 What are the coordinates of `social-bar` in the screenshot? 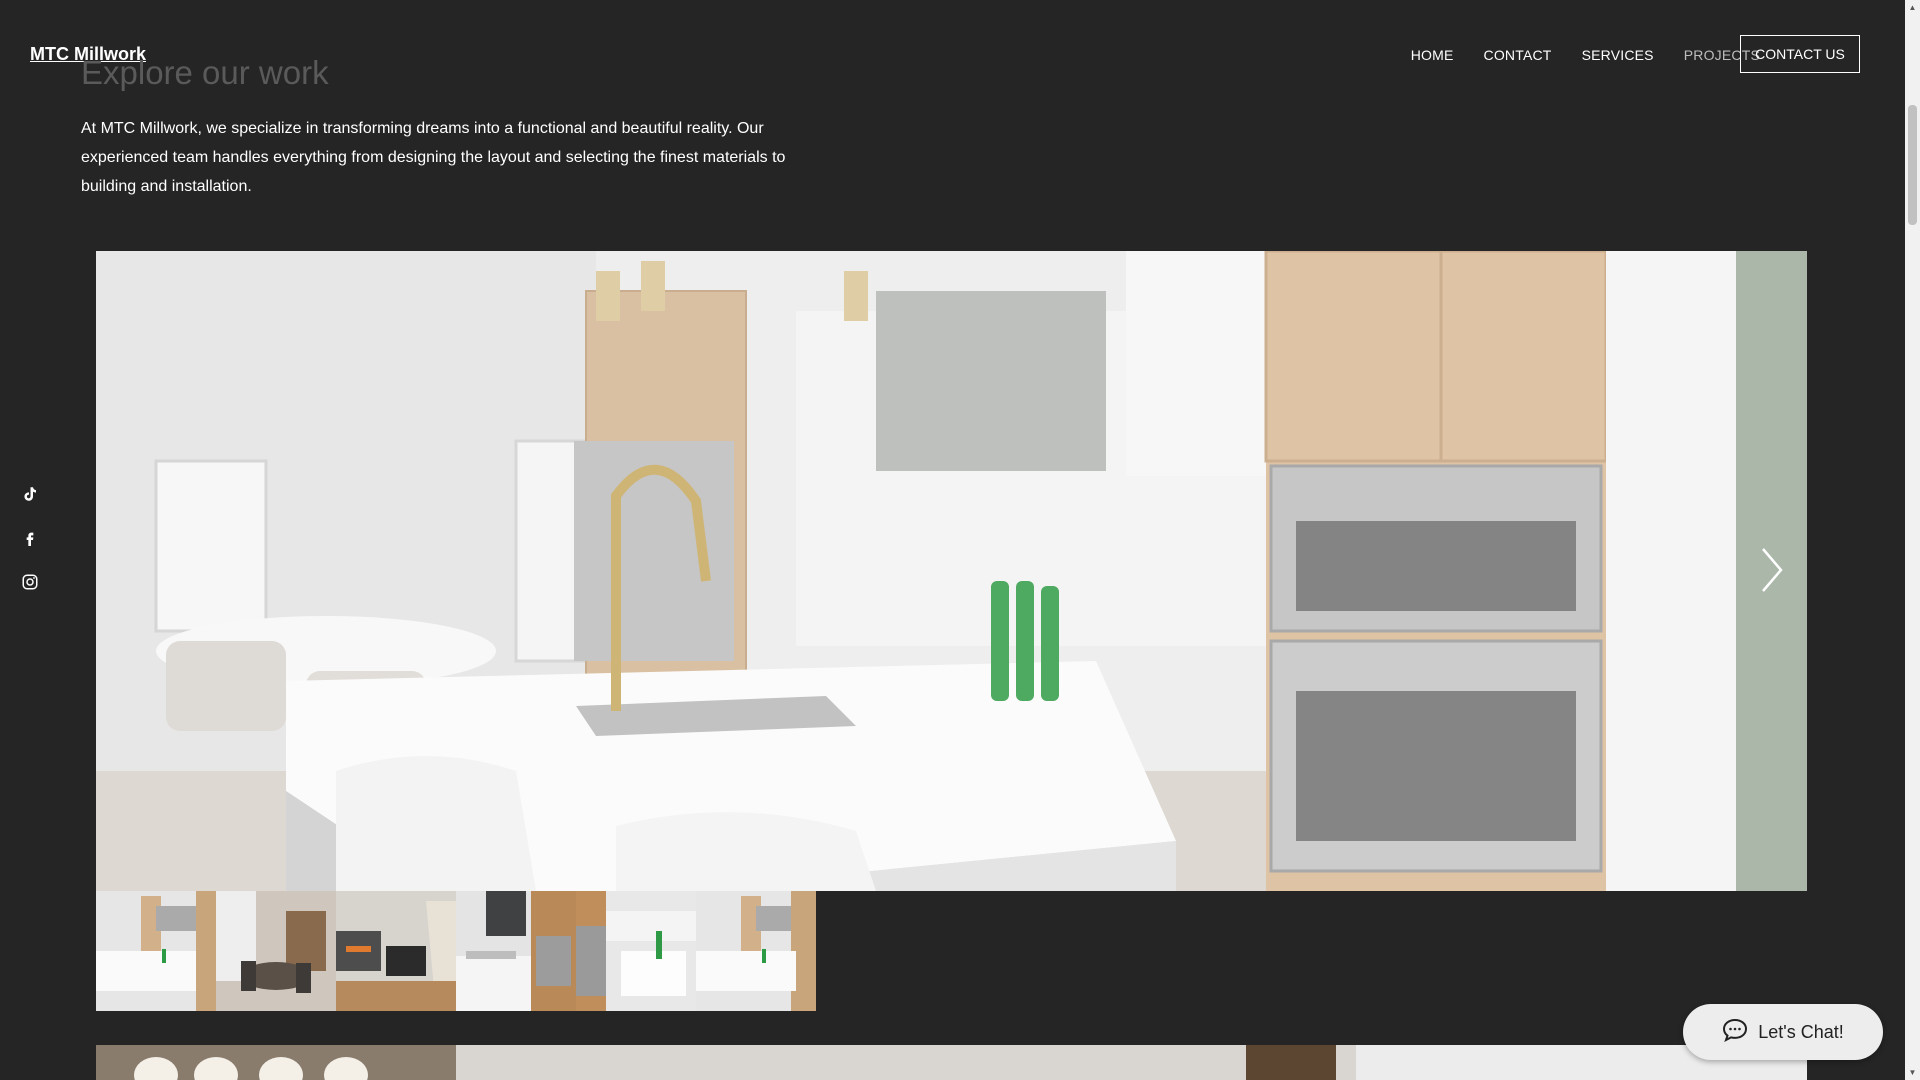 It's located at (30, 538).